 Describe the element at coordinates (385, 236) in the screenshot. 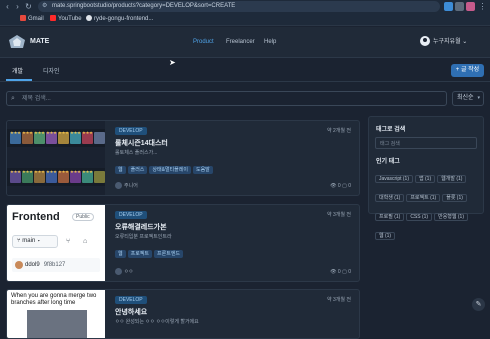

I see `popular-tag: 웹 (1)` at that location.